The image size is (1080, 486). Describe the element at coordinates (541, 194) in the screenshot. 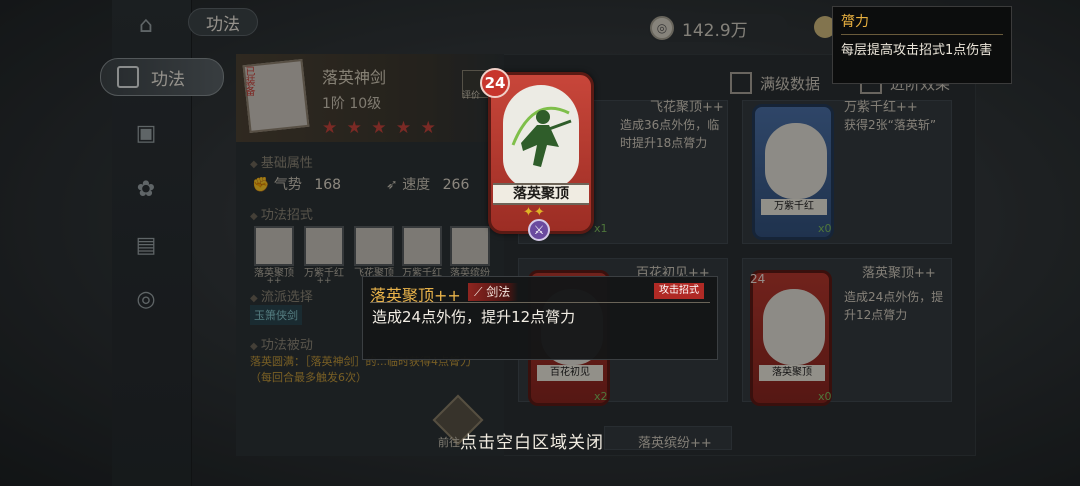

I see `card-name: 落英聚顶` at that location.